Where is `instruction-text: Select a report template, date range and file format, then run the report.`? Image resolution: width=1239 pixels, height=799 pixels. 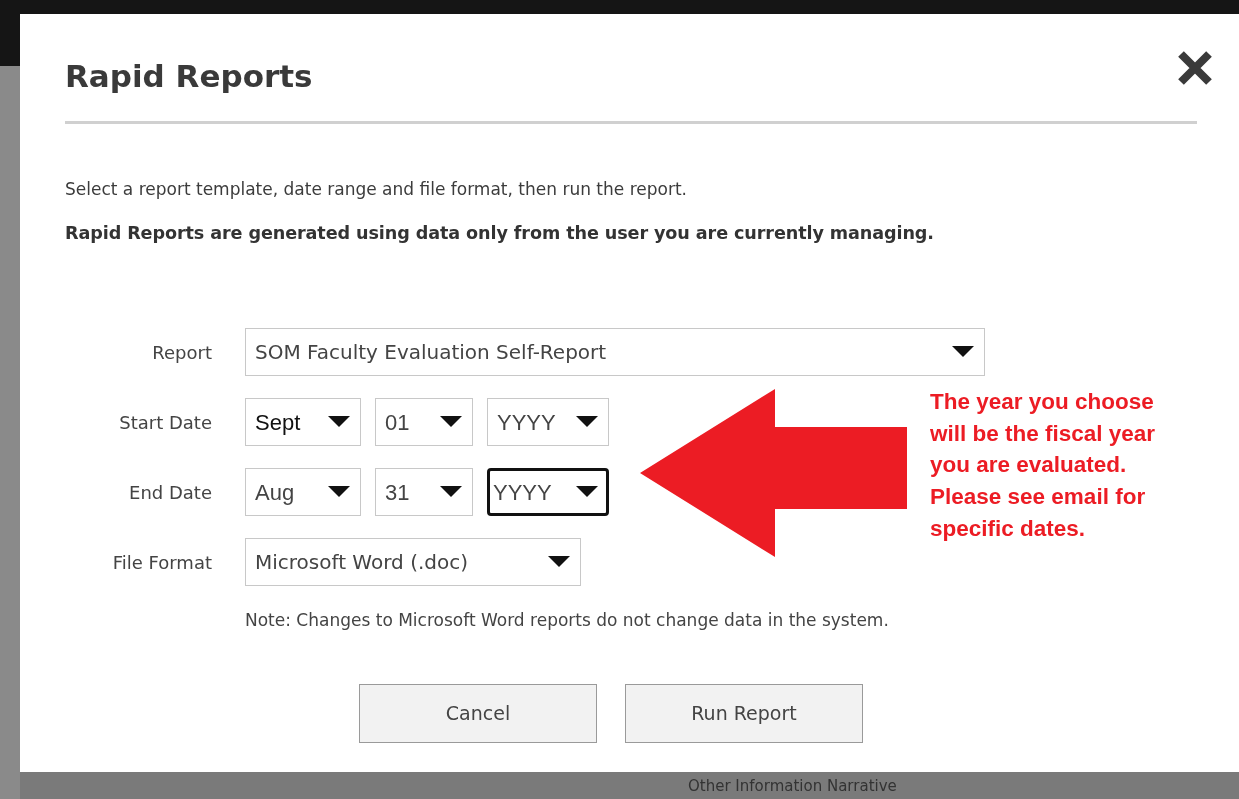
instruction-text: Select a report template, date range and file format, then run the report. is located at coordinates (376, 190).